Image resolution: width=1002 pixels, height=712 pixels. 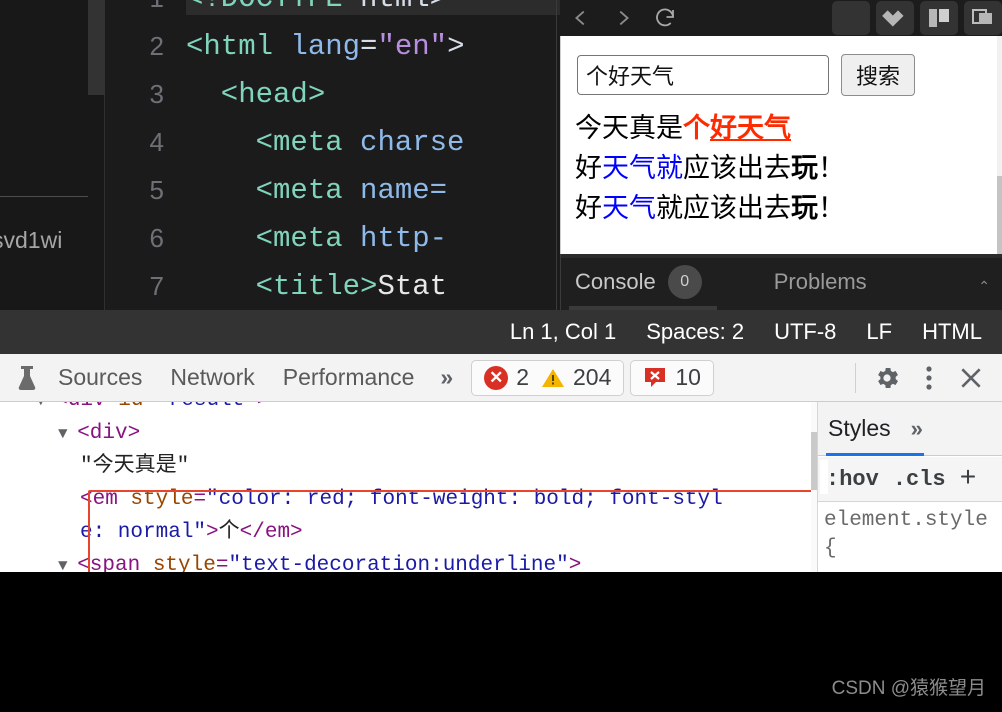 What do you see at coordinates (968, 479) in the screenshot?
I see `add-rule-icon: +` at bounding box center [968, 479].